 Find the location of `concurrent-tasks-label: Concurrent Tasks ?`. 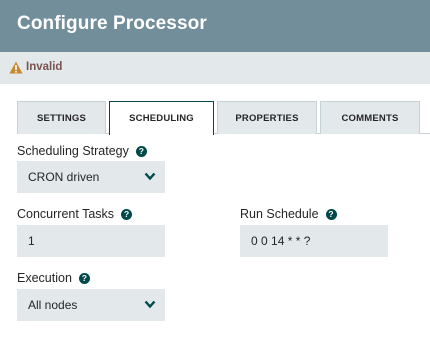

concurrent-tasks-label: Concurrent Tasks ? is located at coordinates (75, 214).